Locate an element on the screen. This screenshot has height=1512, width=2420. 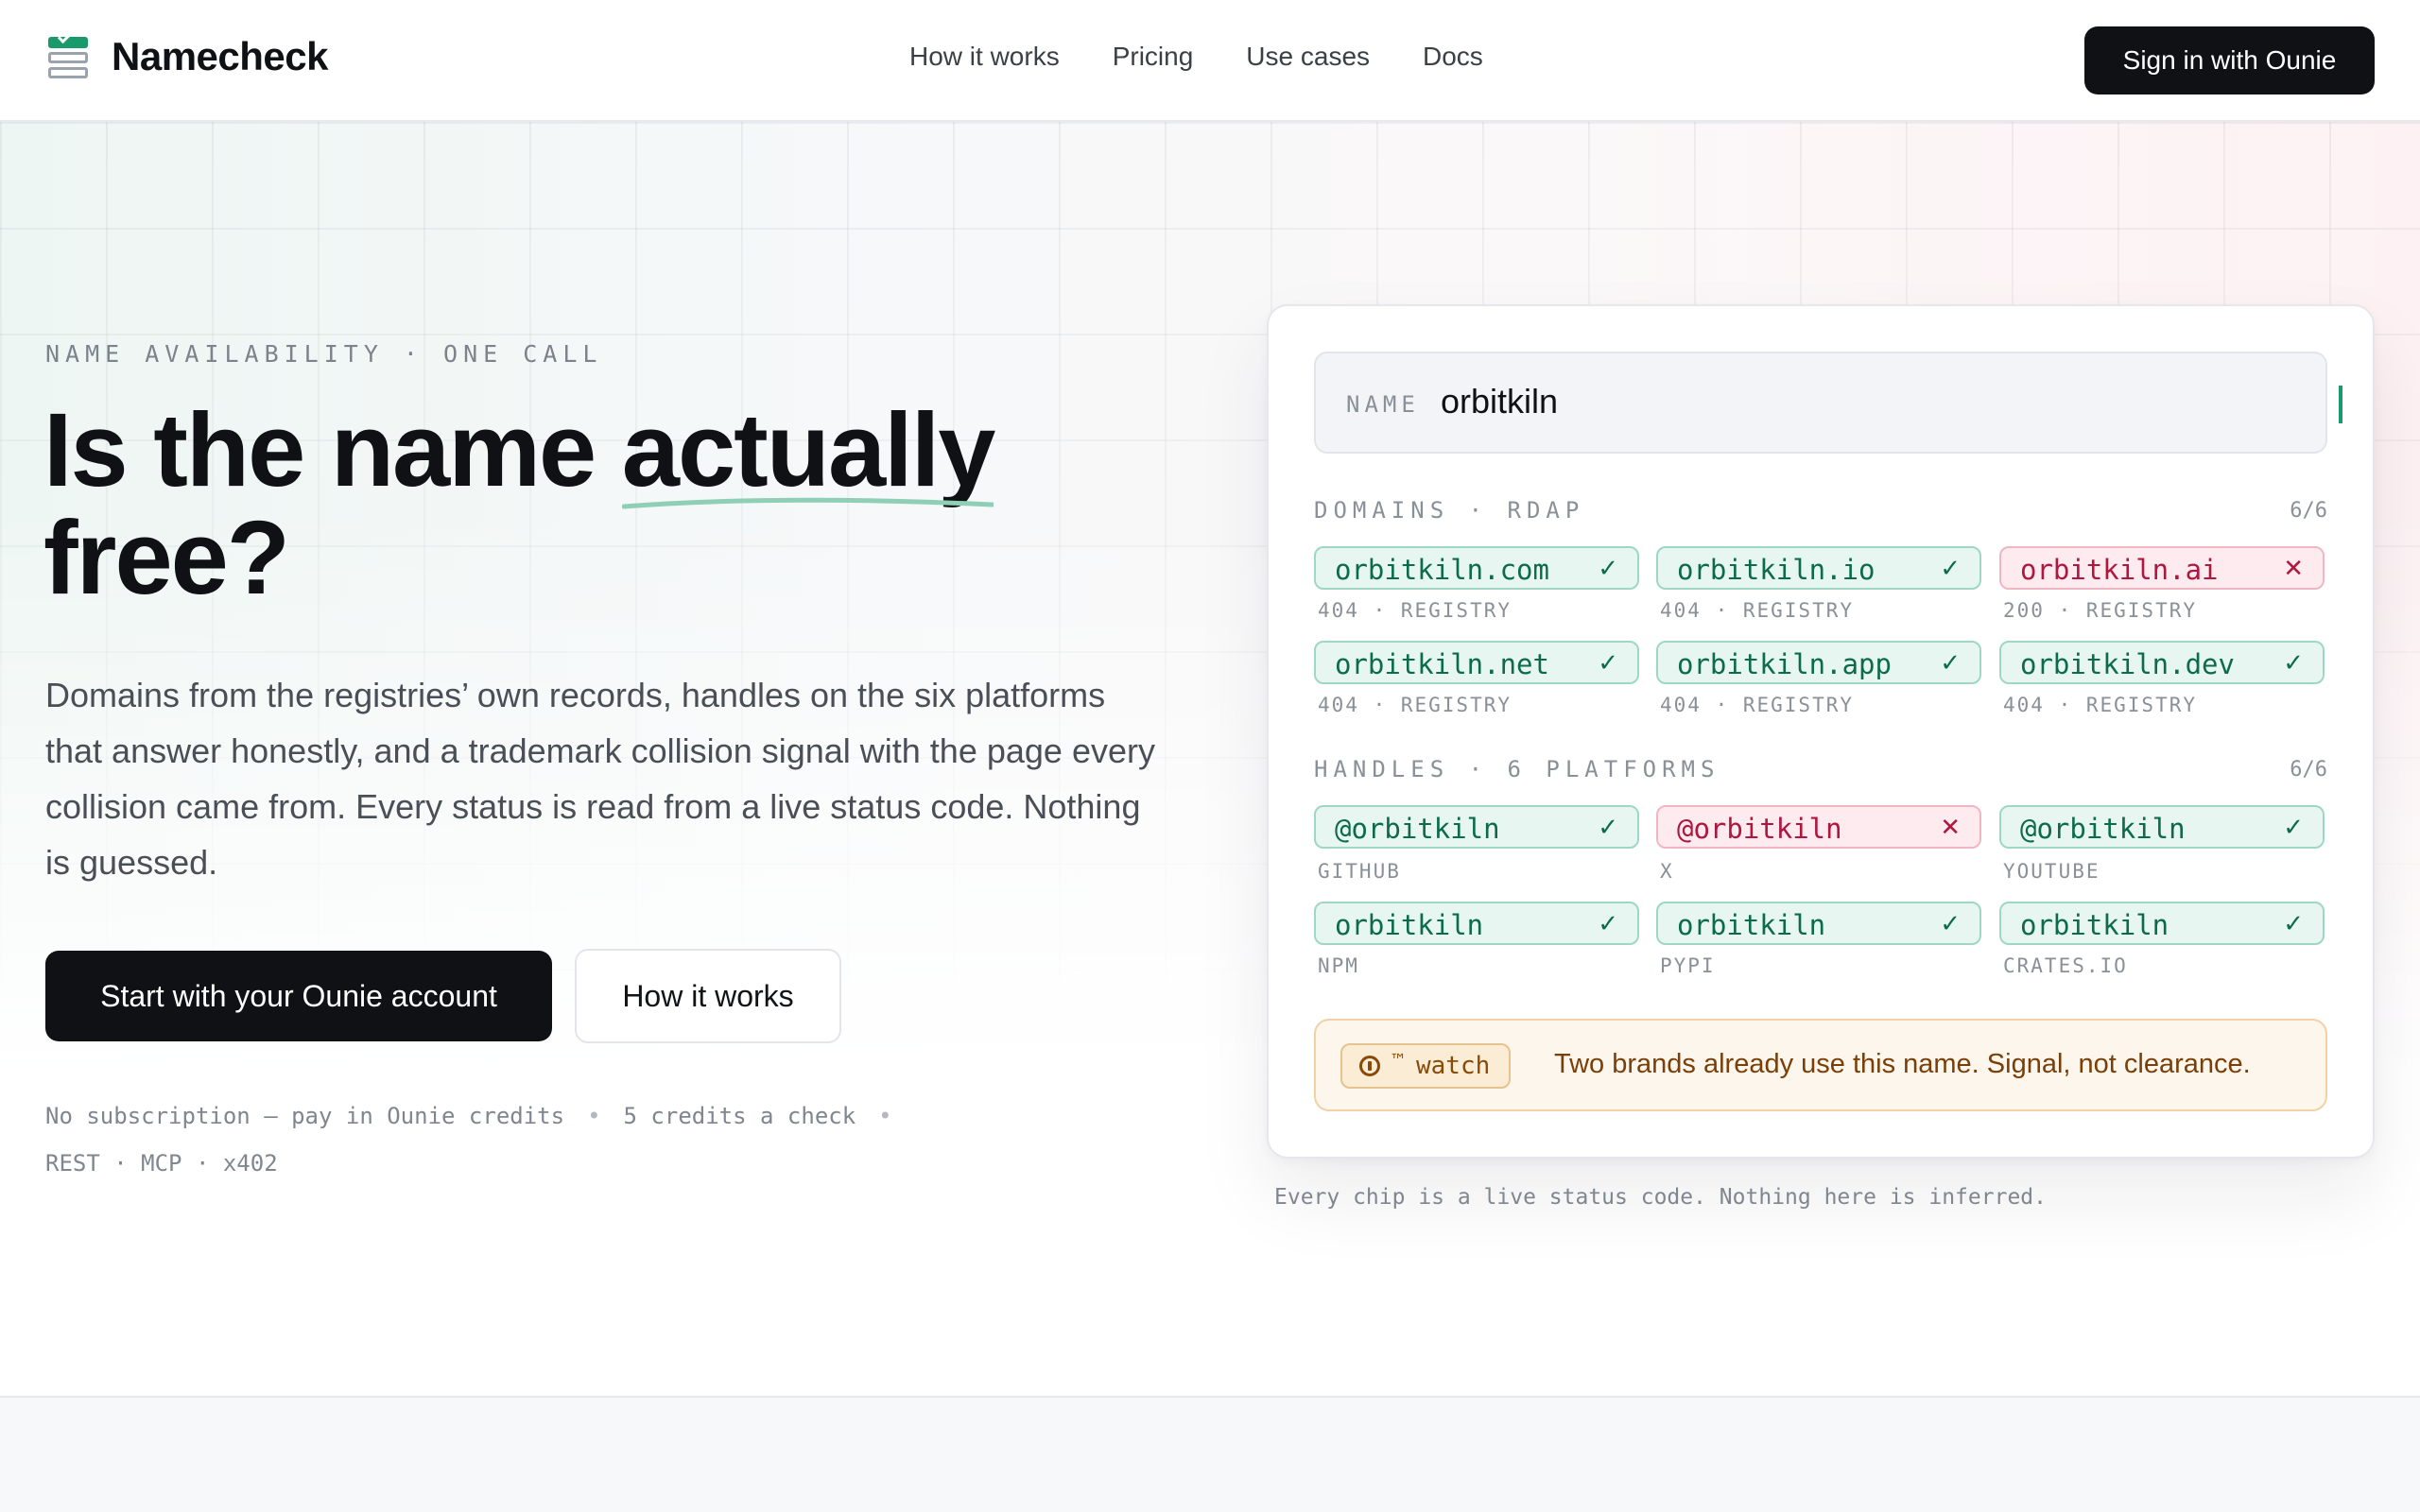
name-input-value: orbitkiln is located at coordinates (1500, 401).